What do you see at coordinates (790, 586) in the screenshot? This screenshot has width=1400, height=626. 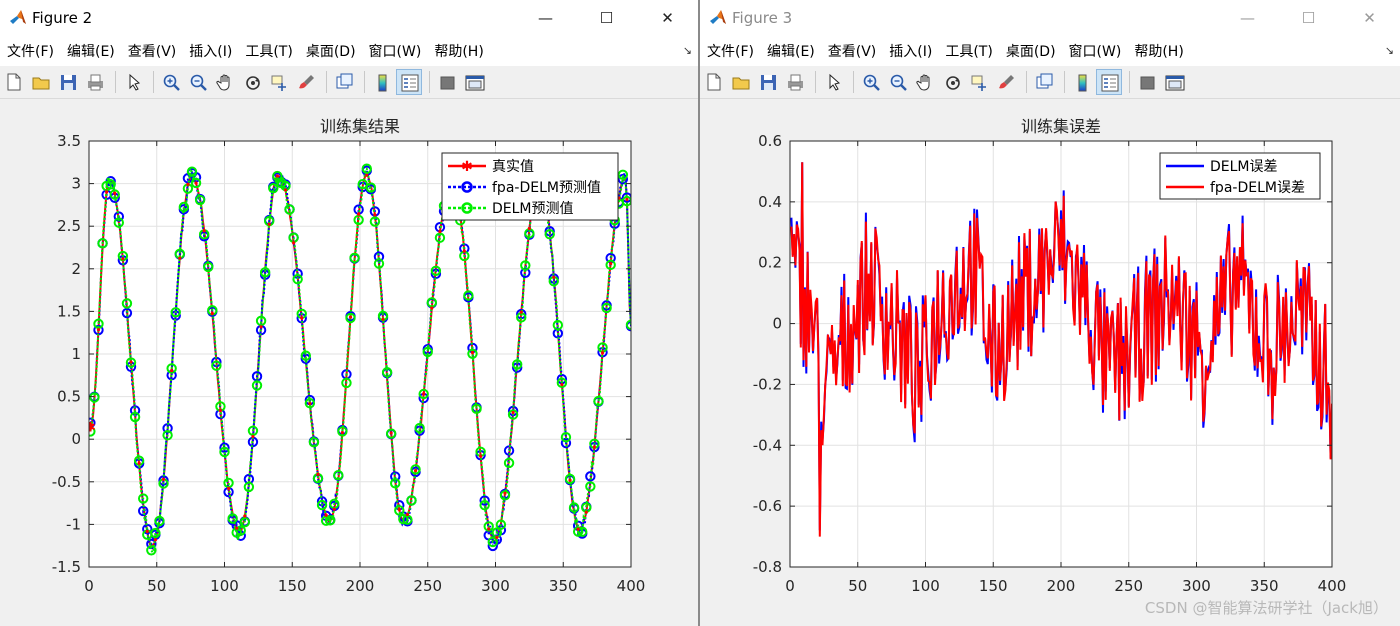 I see `x-tick-label: 0` at bounding box center [790, 586].